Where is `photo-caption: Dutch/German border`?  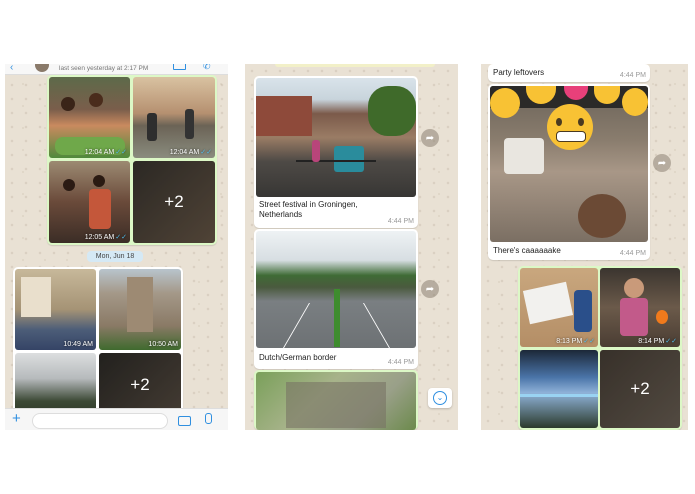
photo-caption: Dutch/German border is located at coordinates (298, 357).